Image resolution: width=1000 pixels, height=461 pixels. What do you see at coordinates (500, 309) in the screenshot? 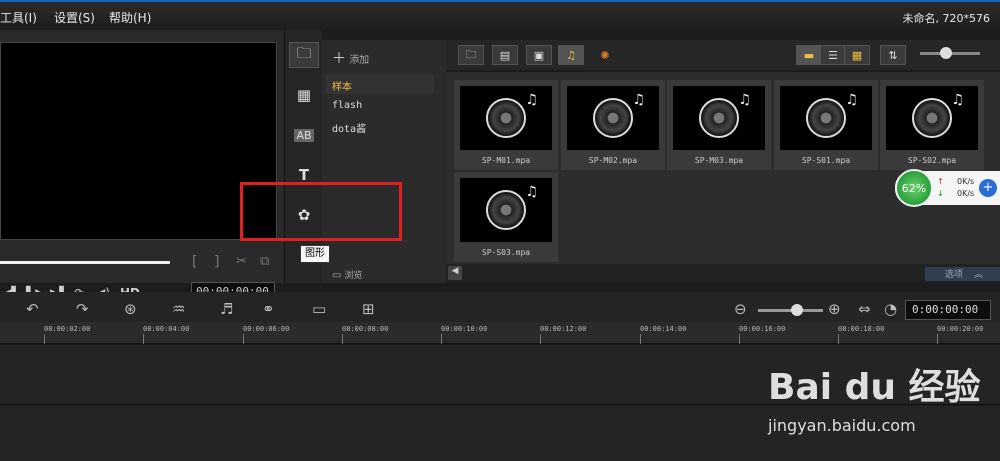
I see `timeline-toolbar: ↶ ↷ ⊛ ♒ ♬ ⚭ ▭ ⊞ ⊖ ⊕ ⇔ ◔ 0:00:00:00` at bounding box center [500, 309].